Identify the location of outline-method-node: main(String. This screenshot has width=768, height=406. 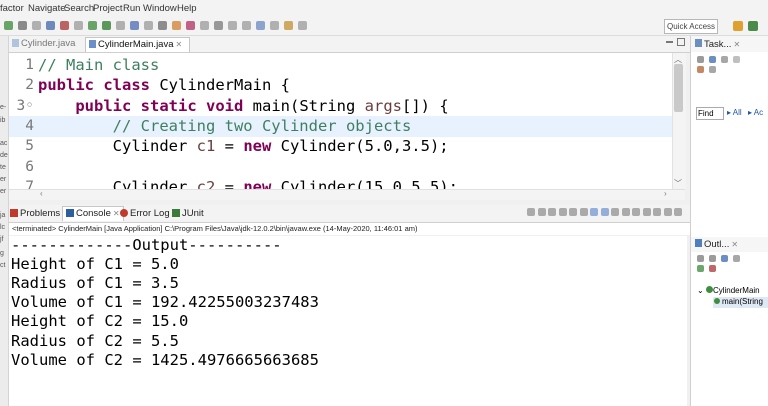
(740, 302).